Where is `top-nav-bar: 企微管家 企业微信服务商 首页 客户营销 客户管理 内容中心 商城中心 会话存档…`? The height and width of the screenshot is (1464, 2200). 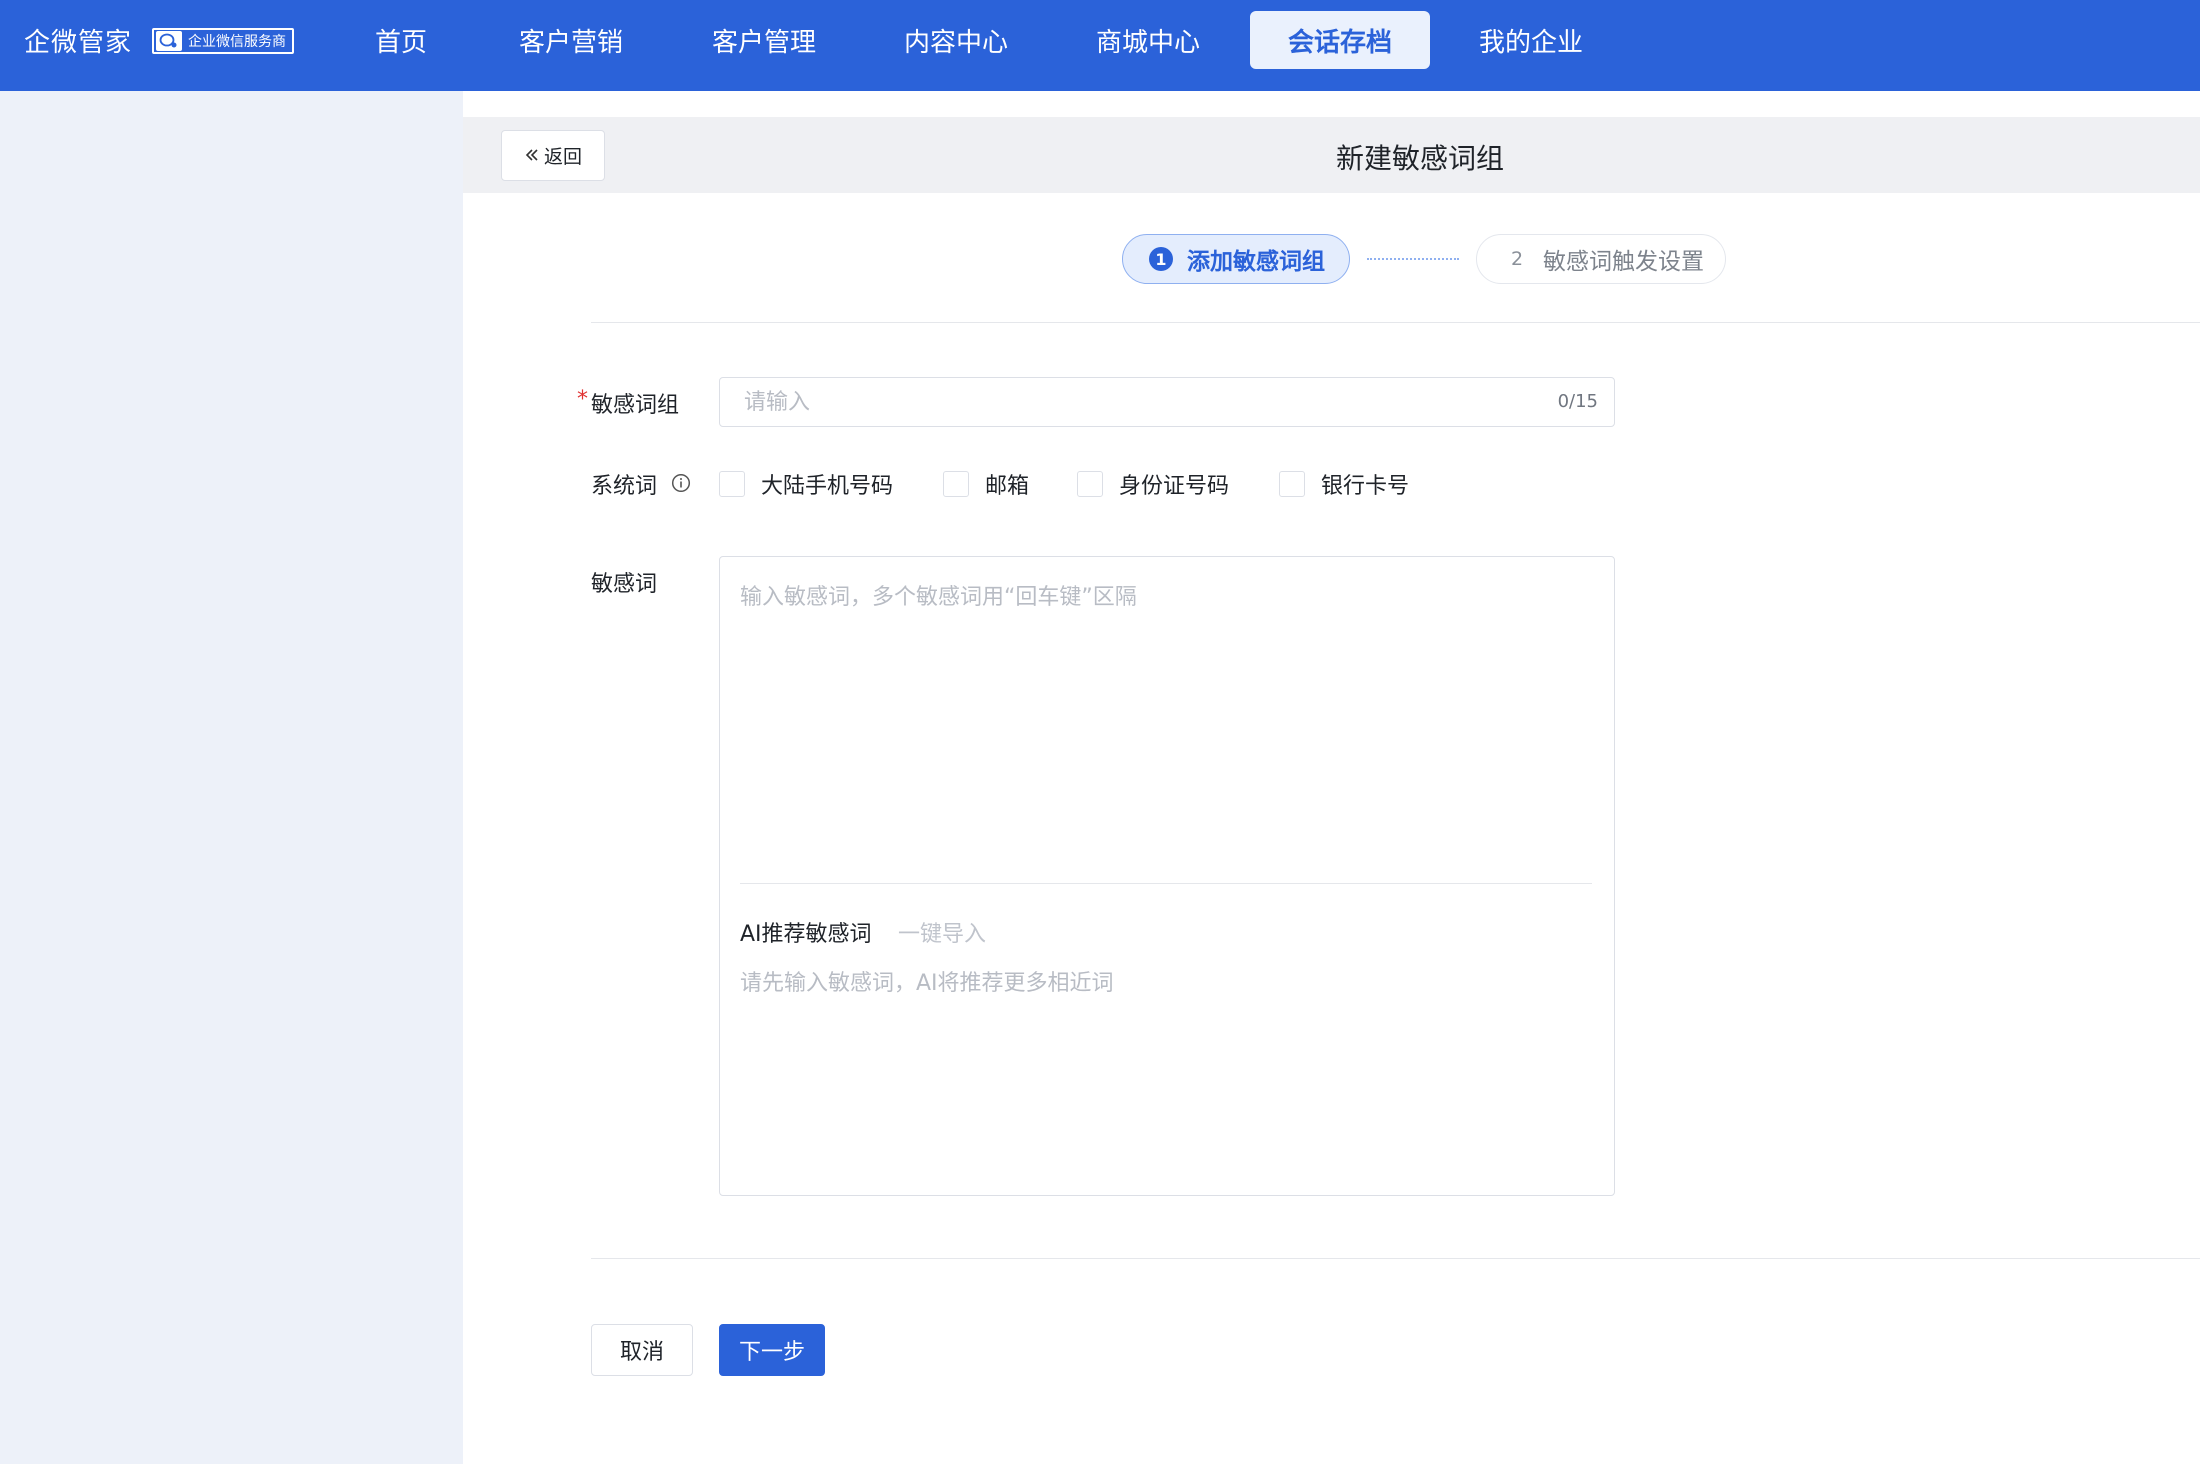
top-nav-bar: 企微管家 企业微信服务商 首页 客户营销 客户管理 内容中心 商城中心 会话存档… is located at coordinates (1100, 45).